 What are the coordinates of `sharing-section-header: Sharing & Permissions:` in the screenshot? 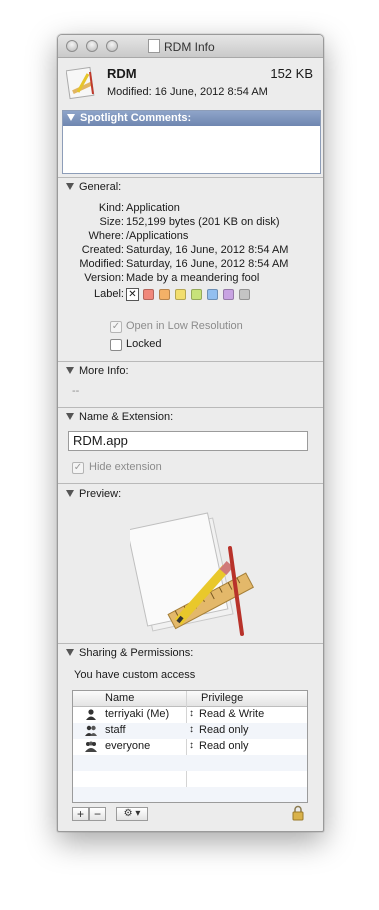 It's located at (129, 653).